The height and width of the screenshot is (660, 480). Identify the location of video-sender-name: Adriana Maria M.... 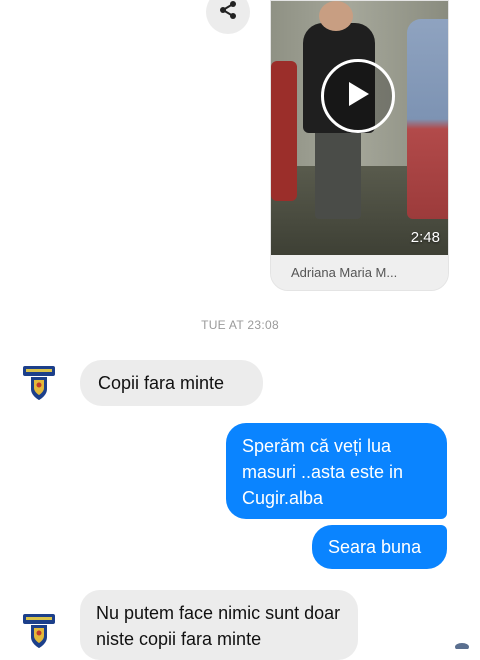
(359, 272).